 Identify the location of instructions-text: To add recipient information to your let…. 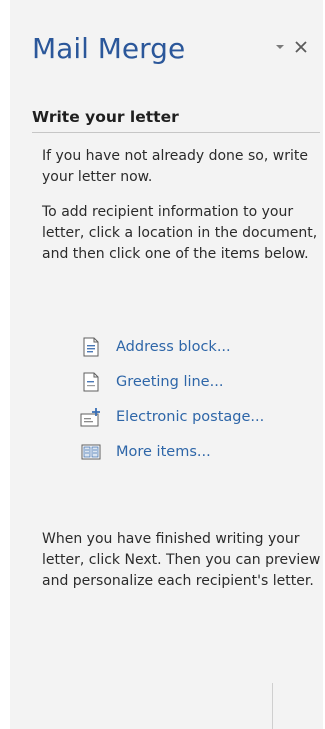
(180, 233).